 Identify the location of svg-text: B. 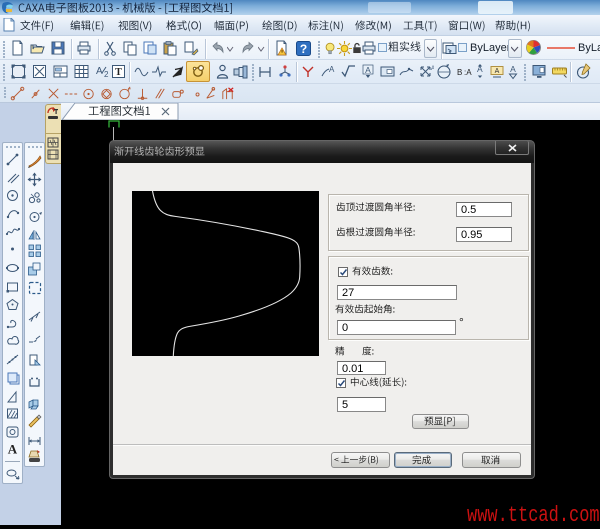
(459, 72).